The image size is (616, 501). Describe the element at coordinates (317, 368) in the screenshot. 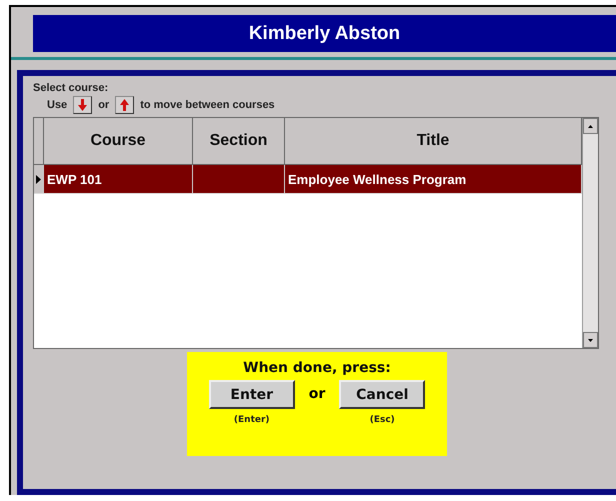

I see `done-message: When done, press:` at that location.